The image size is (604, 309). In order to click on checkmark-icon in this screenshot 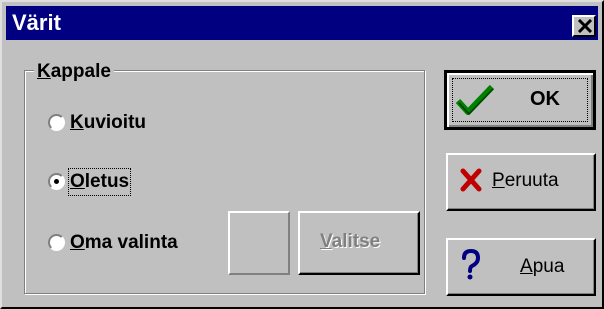, I will do `click(475, 100)`.